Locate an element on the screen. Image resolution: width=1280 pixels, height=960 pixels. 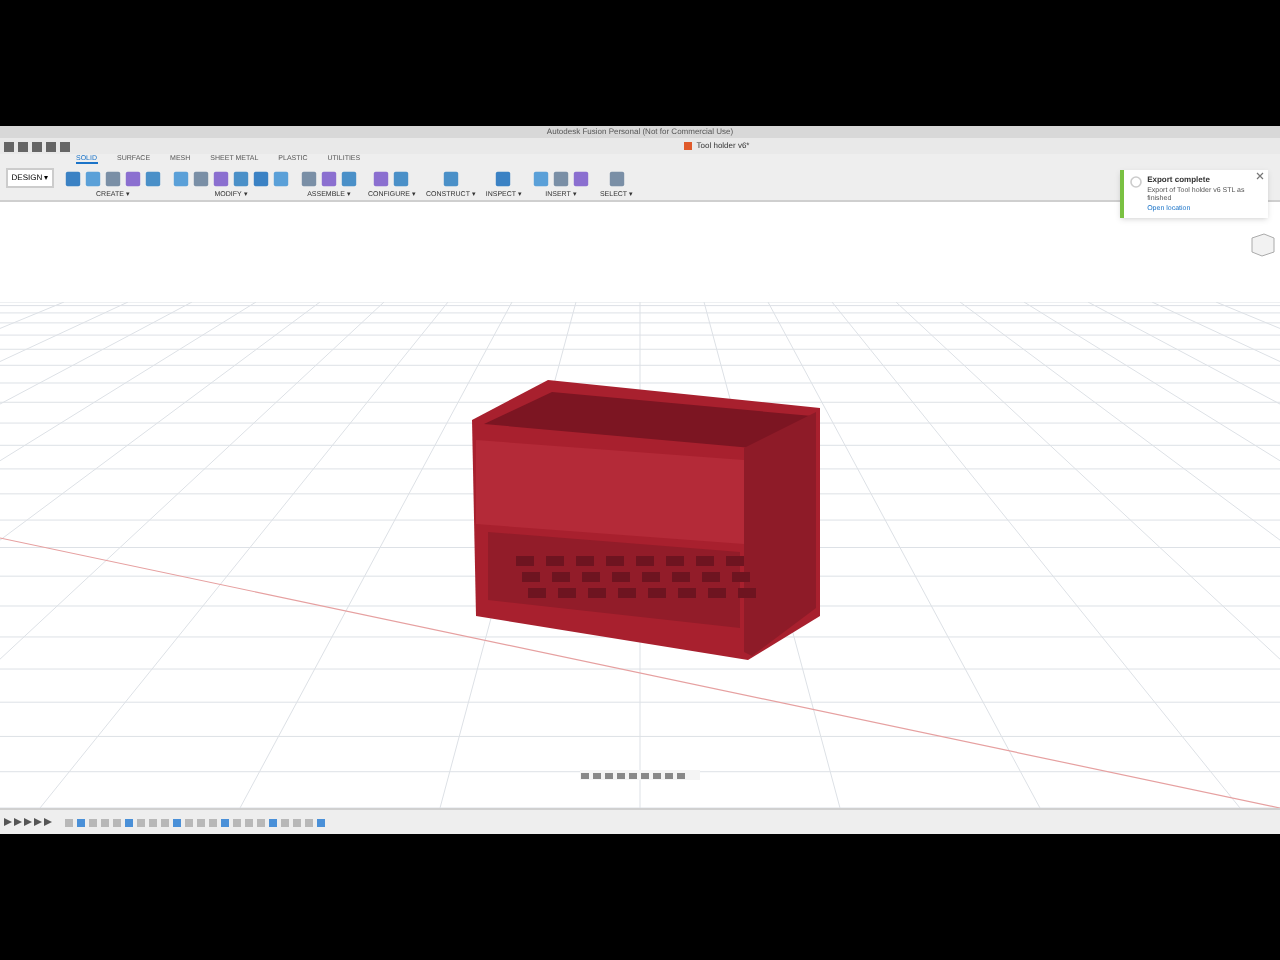
close-button is located at coordinates (1260, 176).